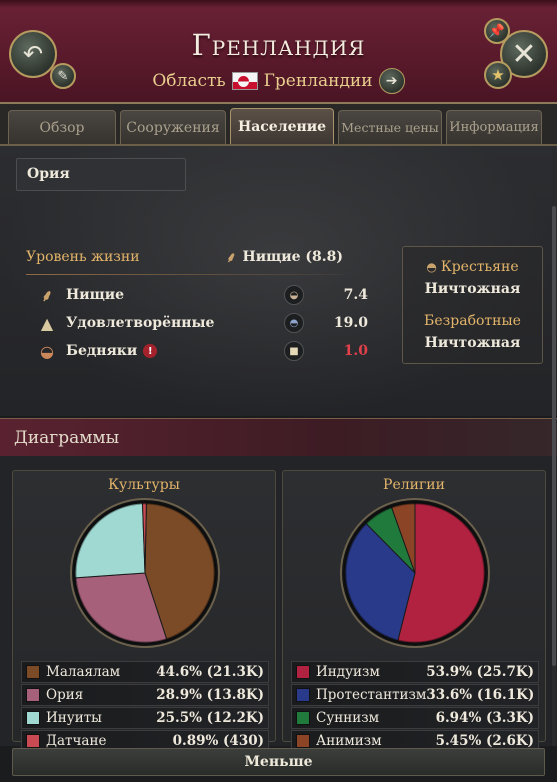 This screenshot has width=557, height=782. Describe the element at coordinates (145, 695) in the screenshot. I see `legend-row: Ория 28.9% (13.8K)` at that location.